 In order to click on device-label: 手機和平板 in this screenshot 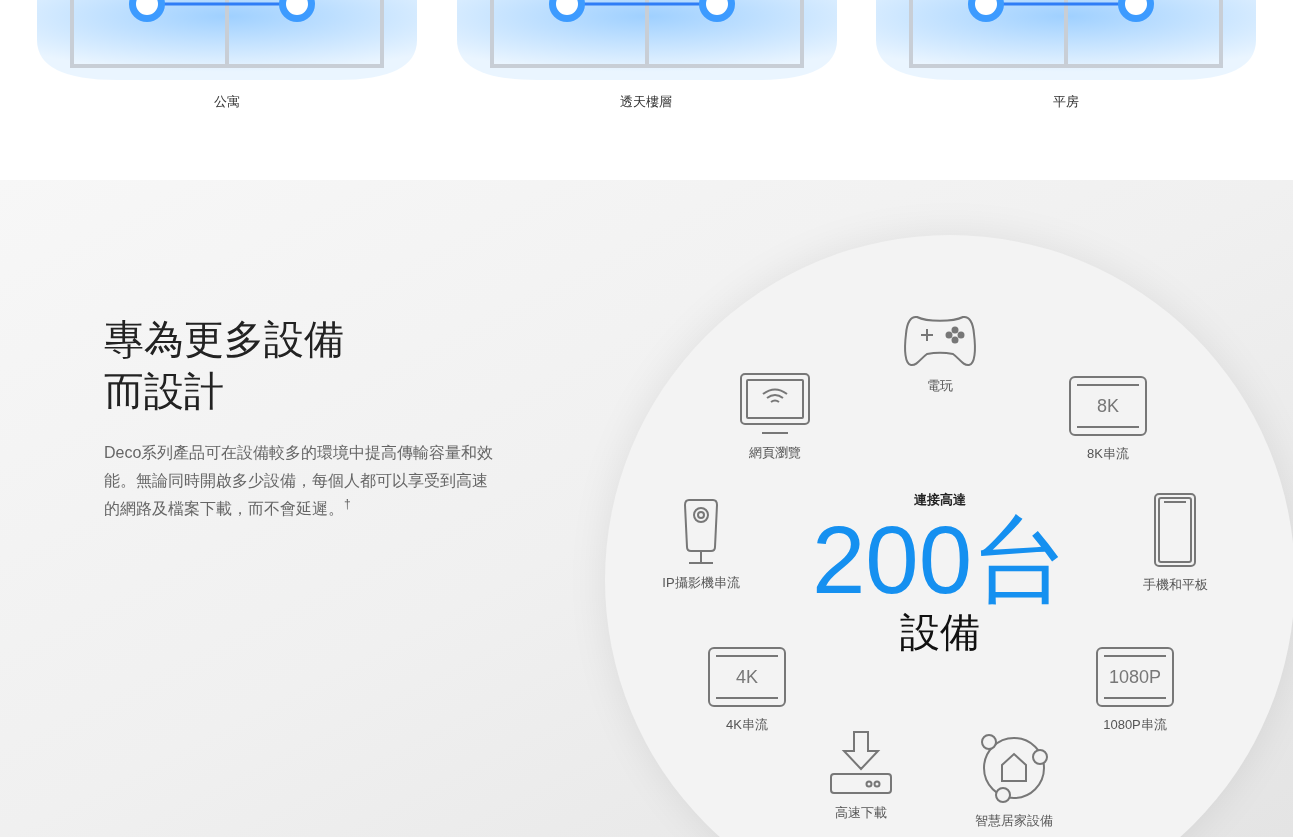, I will do `click(1175, 585)`.